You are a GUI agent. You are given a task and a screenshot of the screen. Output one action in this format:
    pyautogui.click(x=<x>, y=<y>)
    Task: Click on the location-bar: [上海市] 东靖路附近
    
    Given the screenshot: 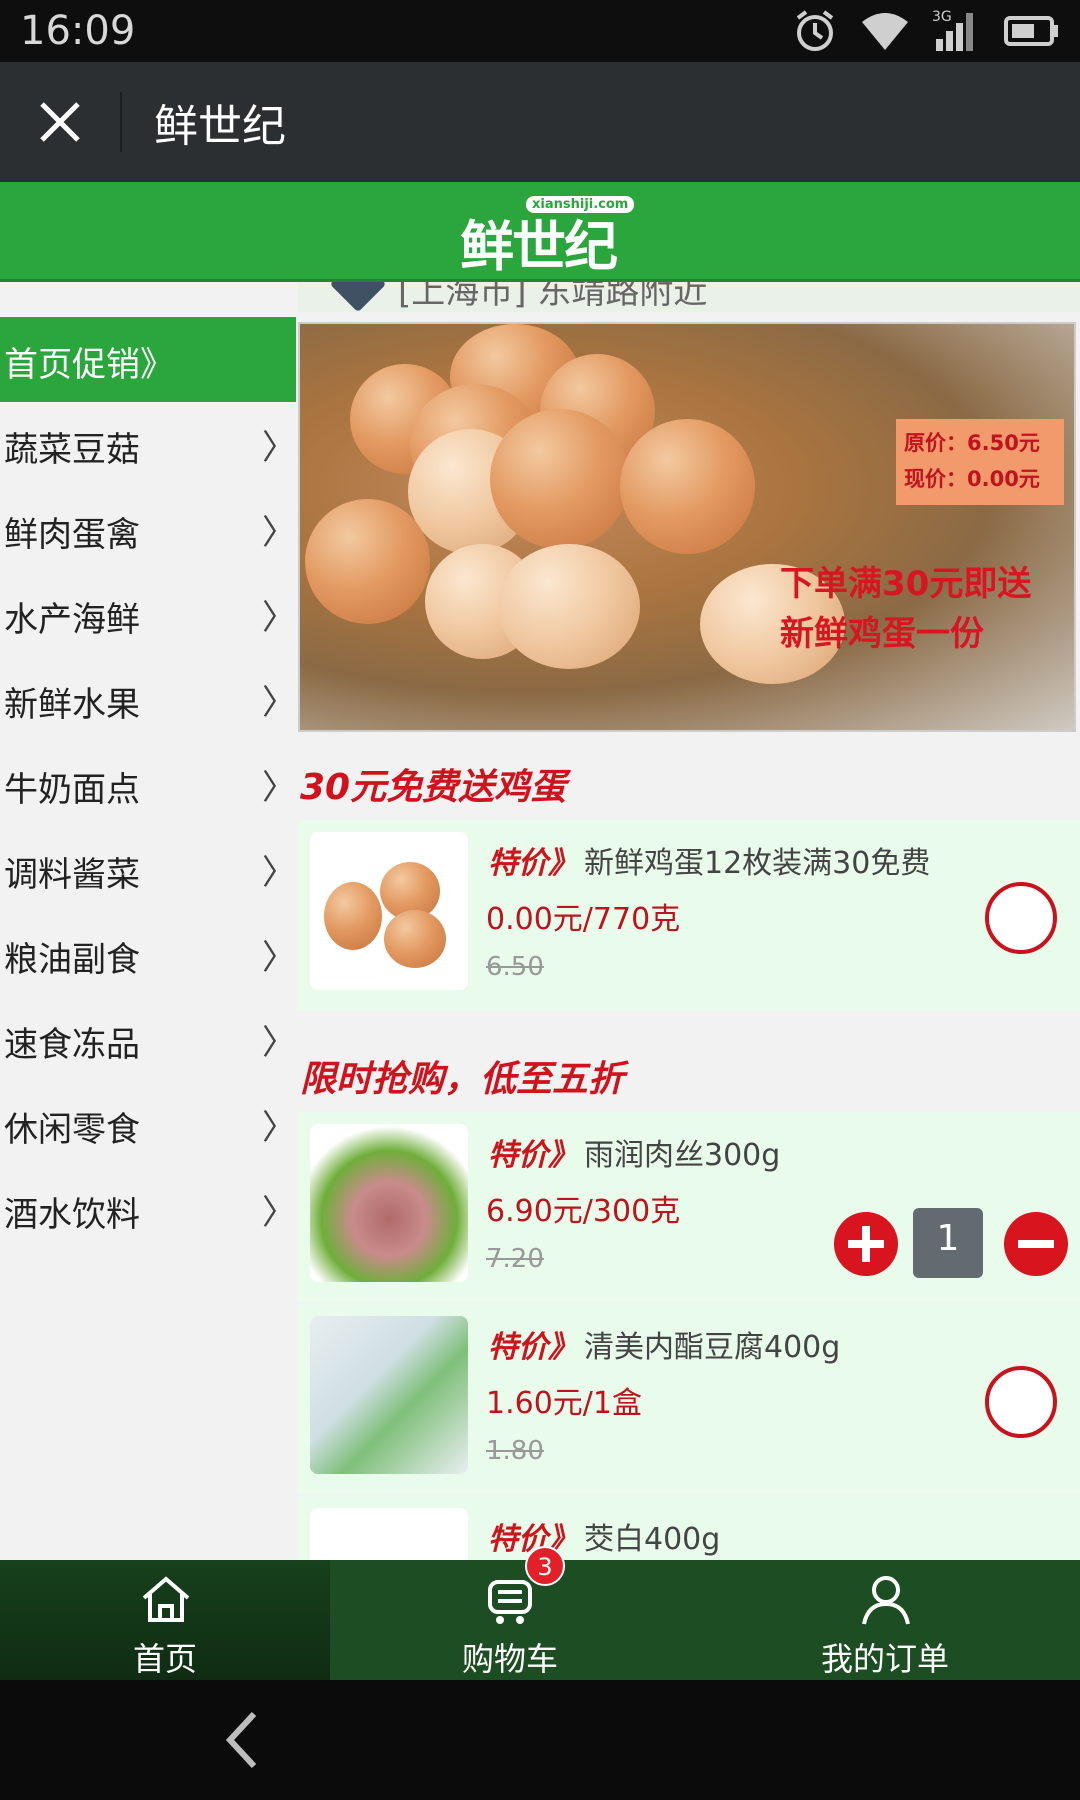 What is the action you would take?
    pyautogui.click(x=689, y=297)
    